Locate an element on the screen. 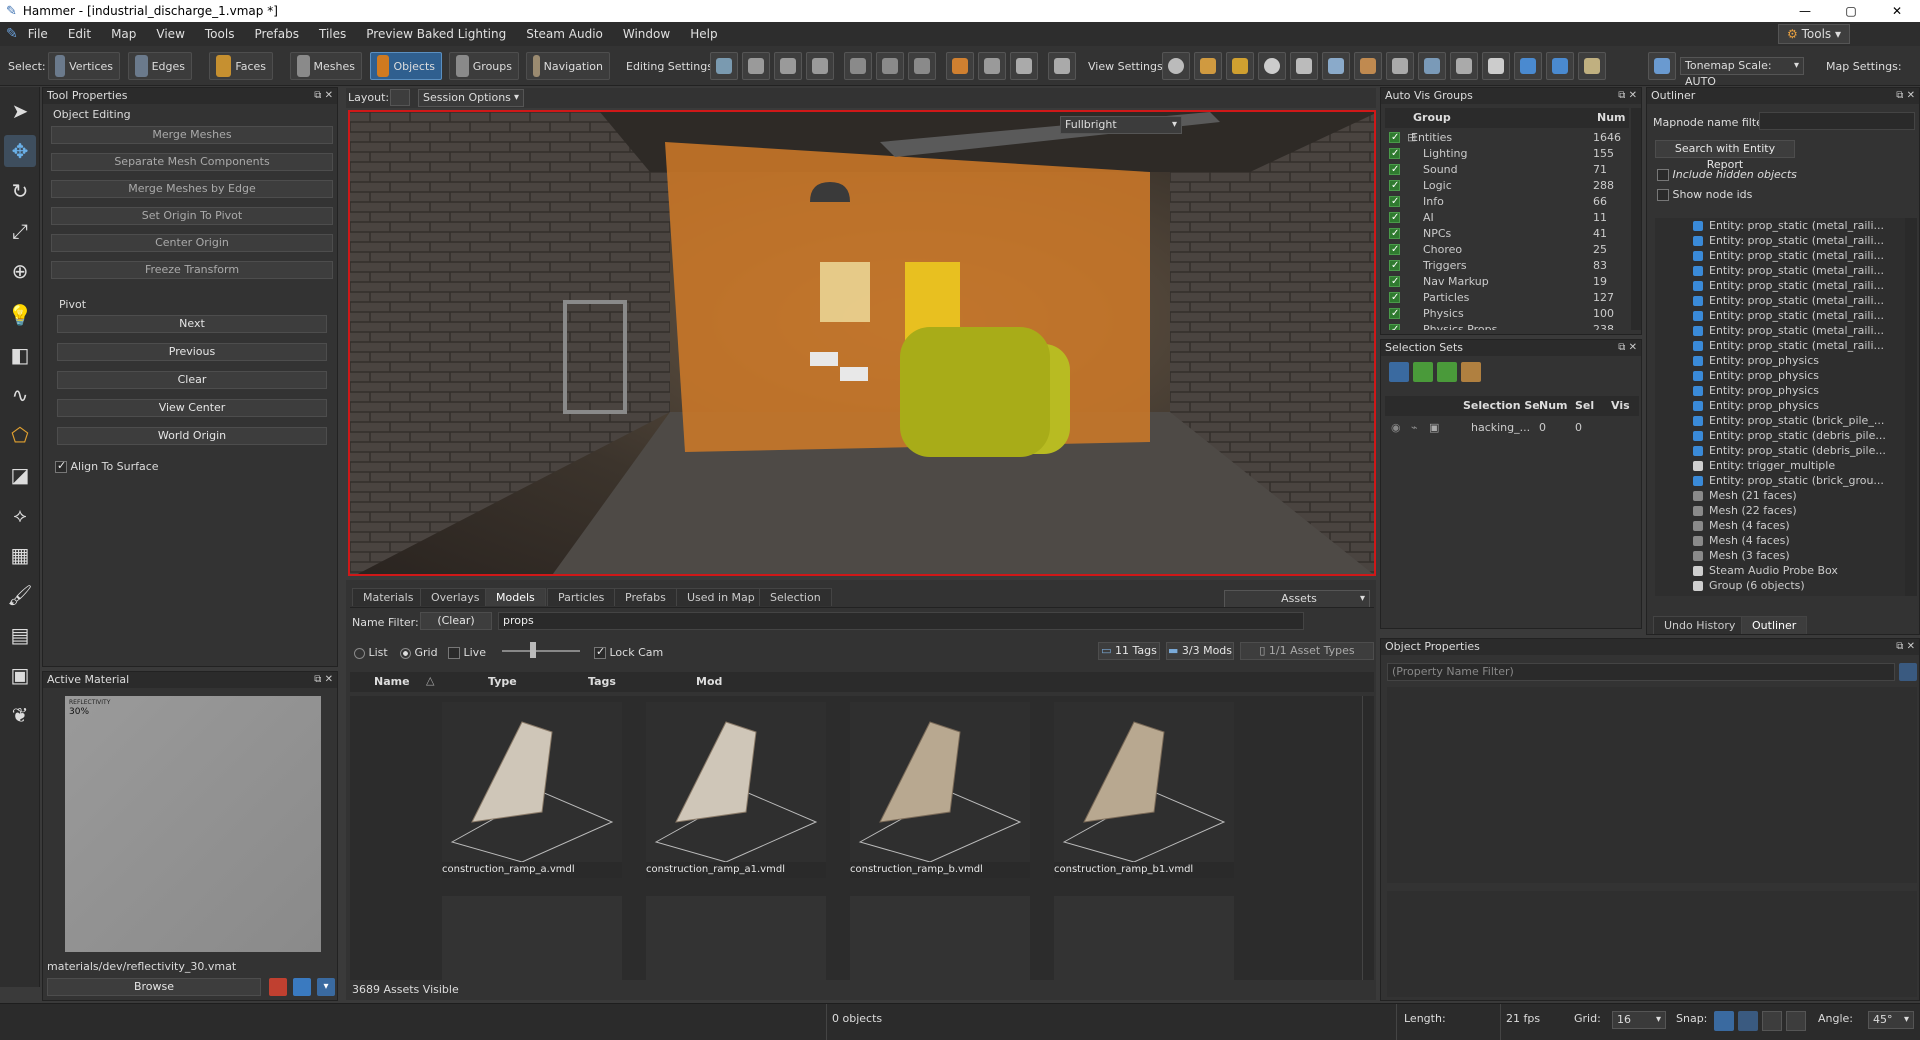 This screenshot has width=1920, height=1040. view-entities-button is located at coordinates (1208, 66).